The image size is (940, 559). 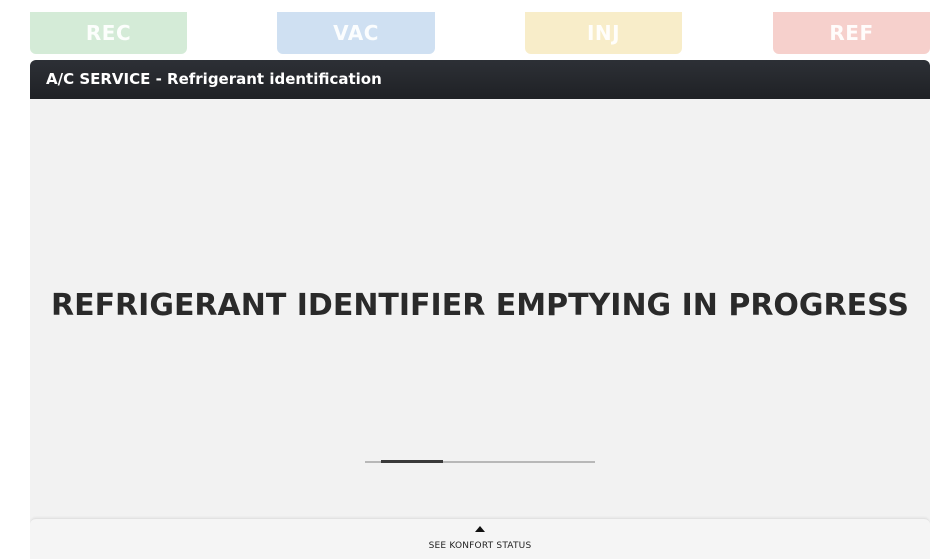 What do you see at coordinates (480, 461) in the screenshot?
I see `progress-bar` at bounding box center [480, 461].